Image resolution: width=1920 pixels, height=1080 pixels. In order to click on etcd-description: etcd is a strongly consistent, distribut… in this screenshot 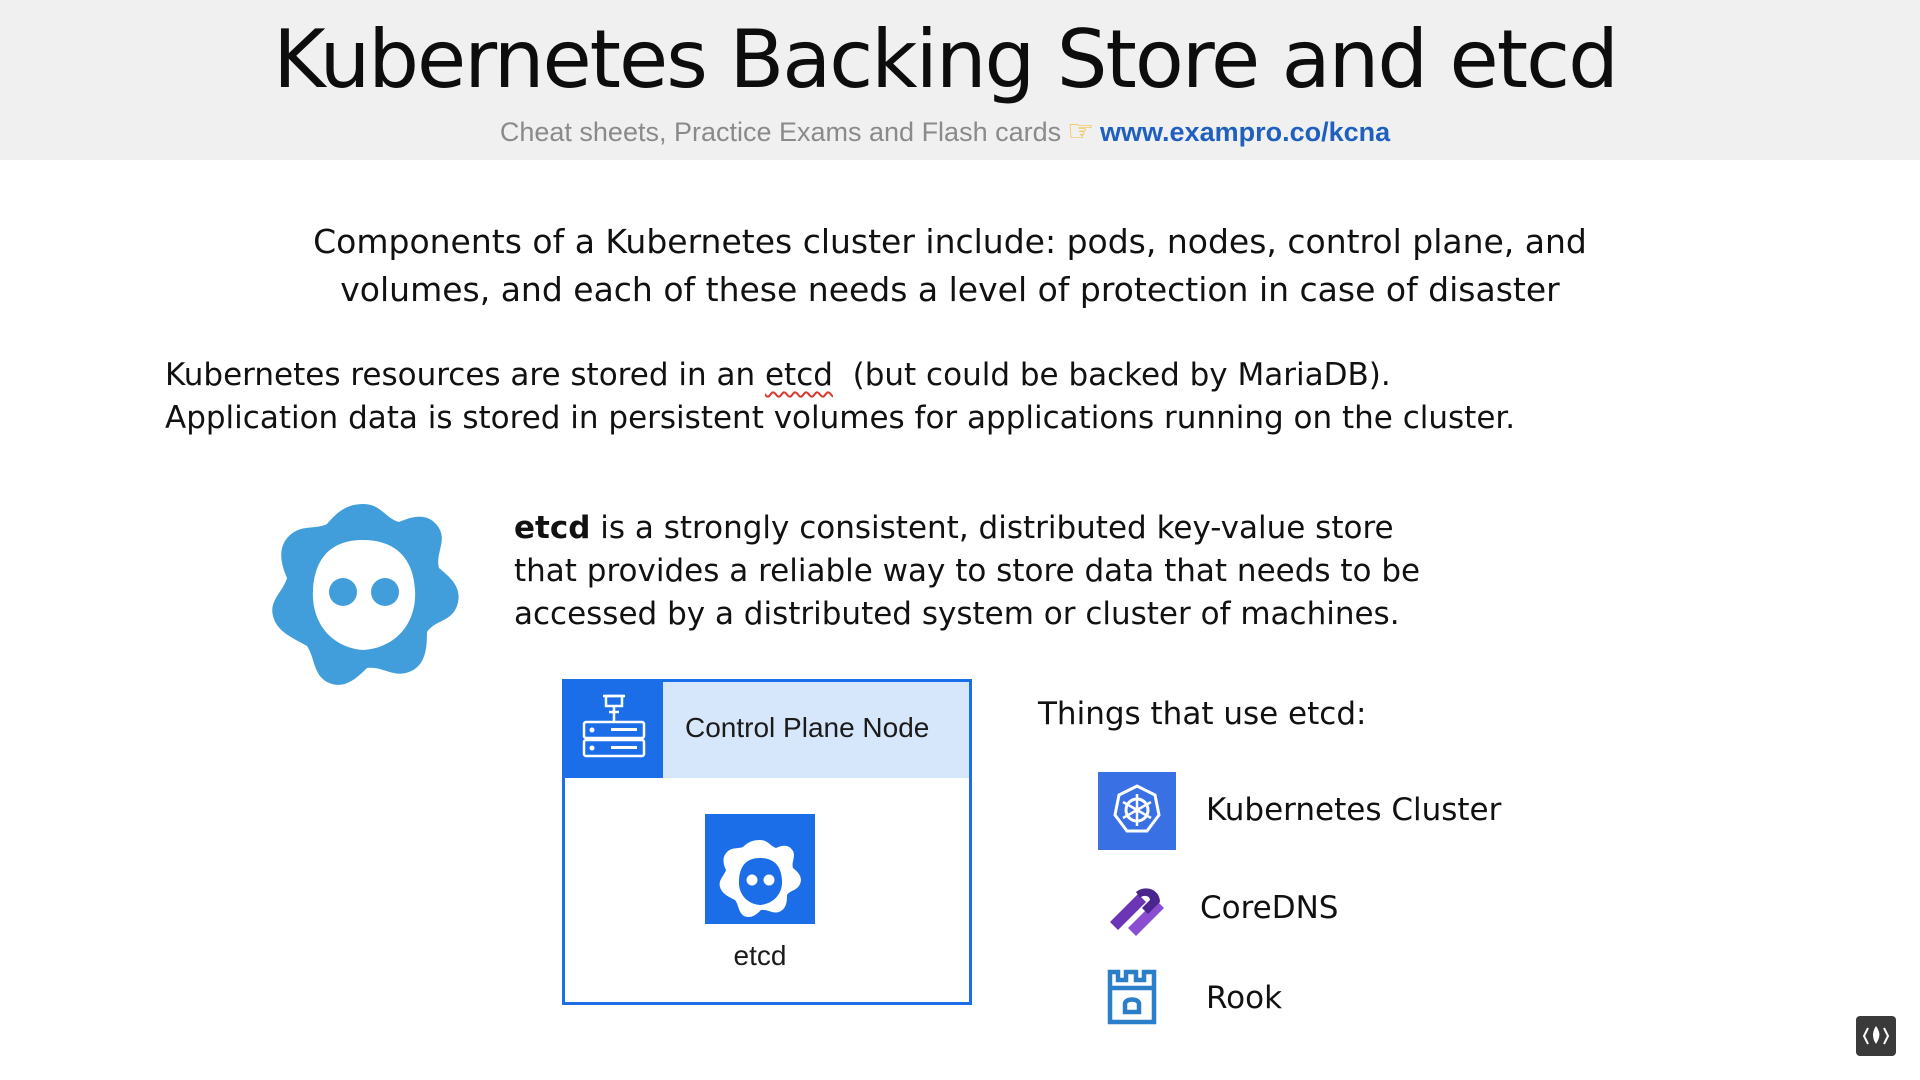, I will do `click(984, 571)`.